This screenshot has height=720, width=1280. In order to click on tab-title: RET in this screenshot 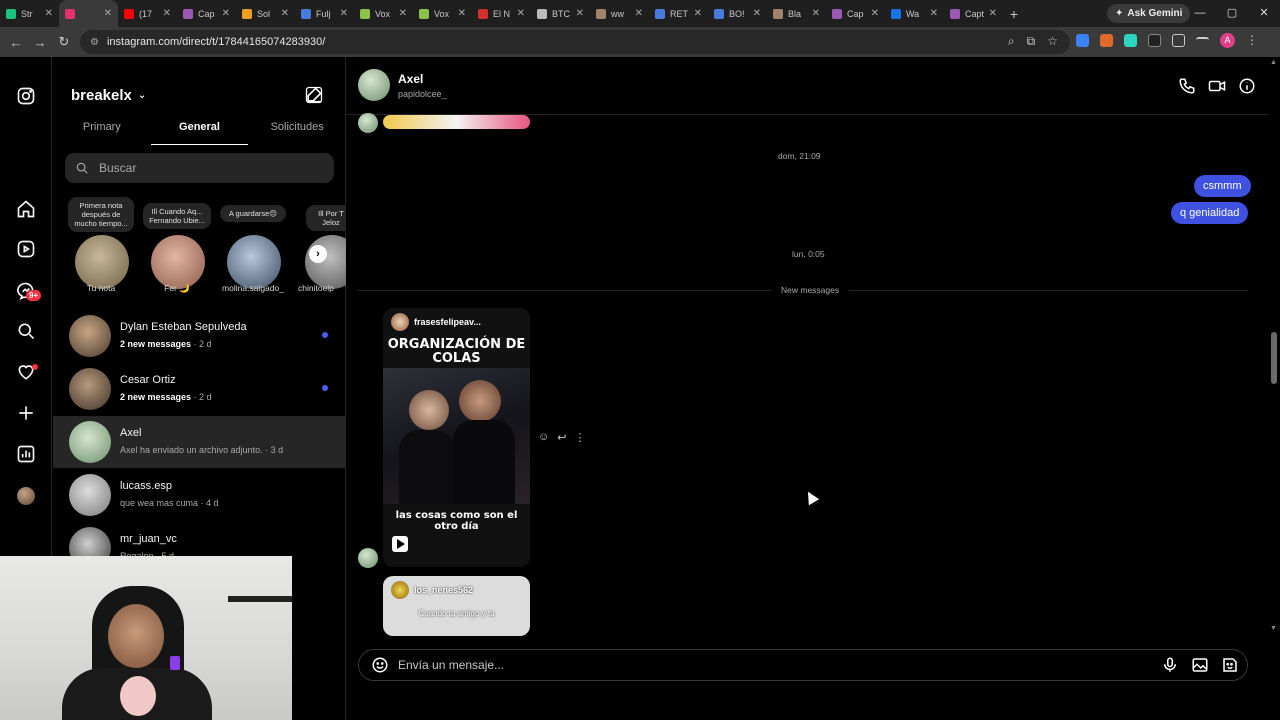, I will do `click(679, 13)`.